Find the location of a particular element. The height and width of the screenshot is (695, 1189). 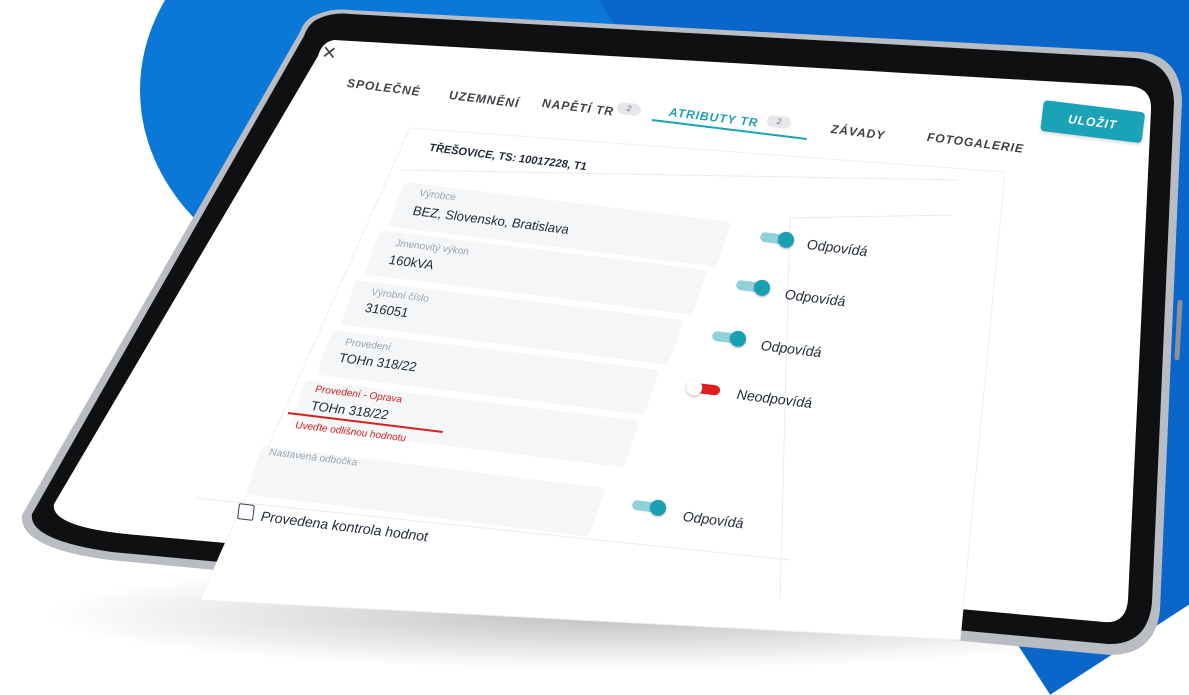

checkbox is located at coordinates (246, 512).